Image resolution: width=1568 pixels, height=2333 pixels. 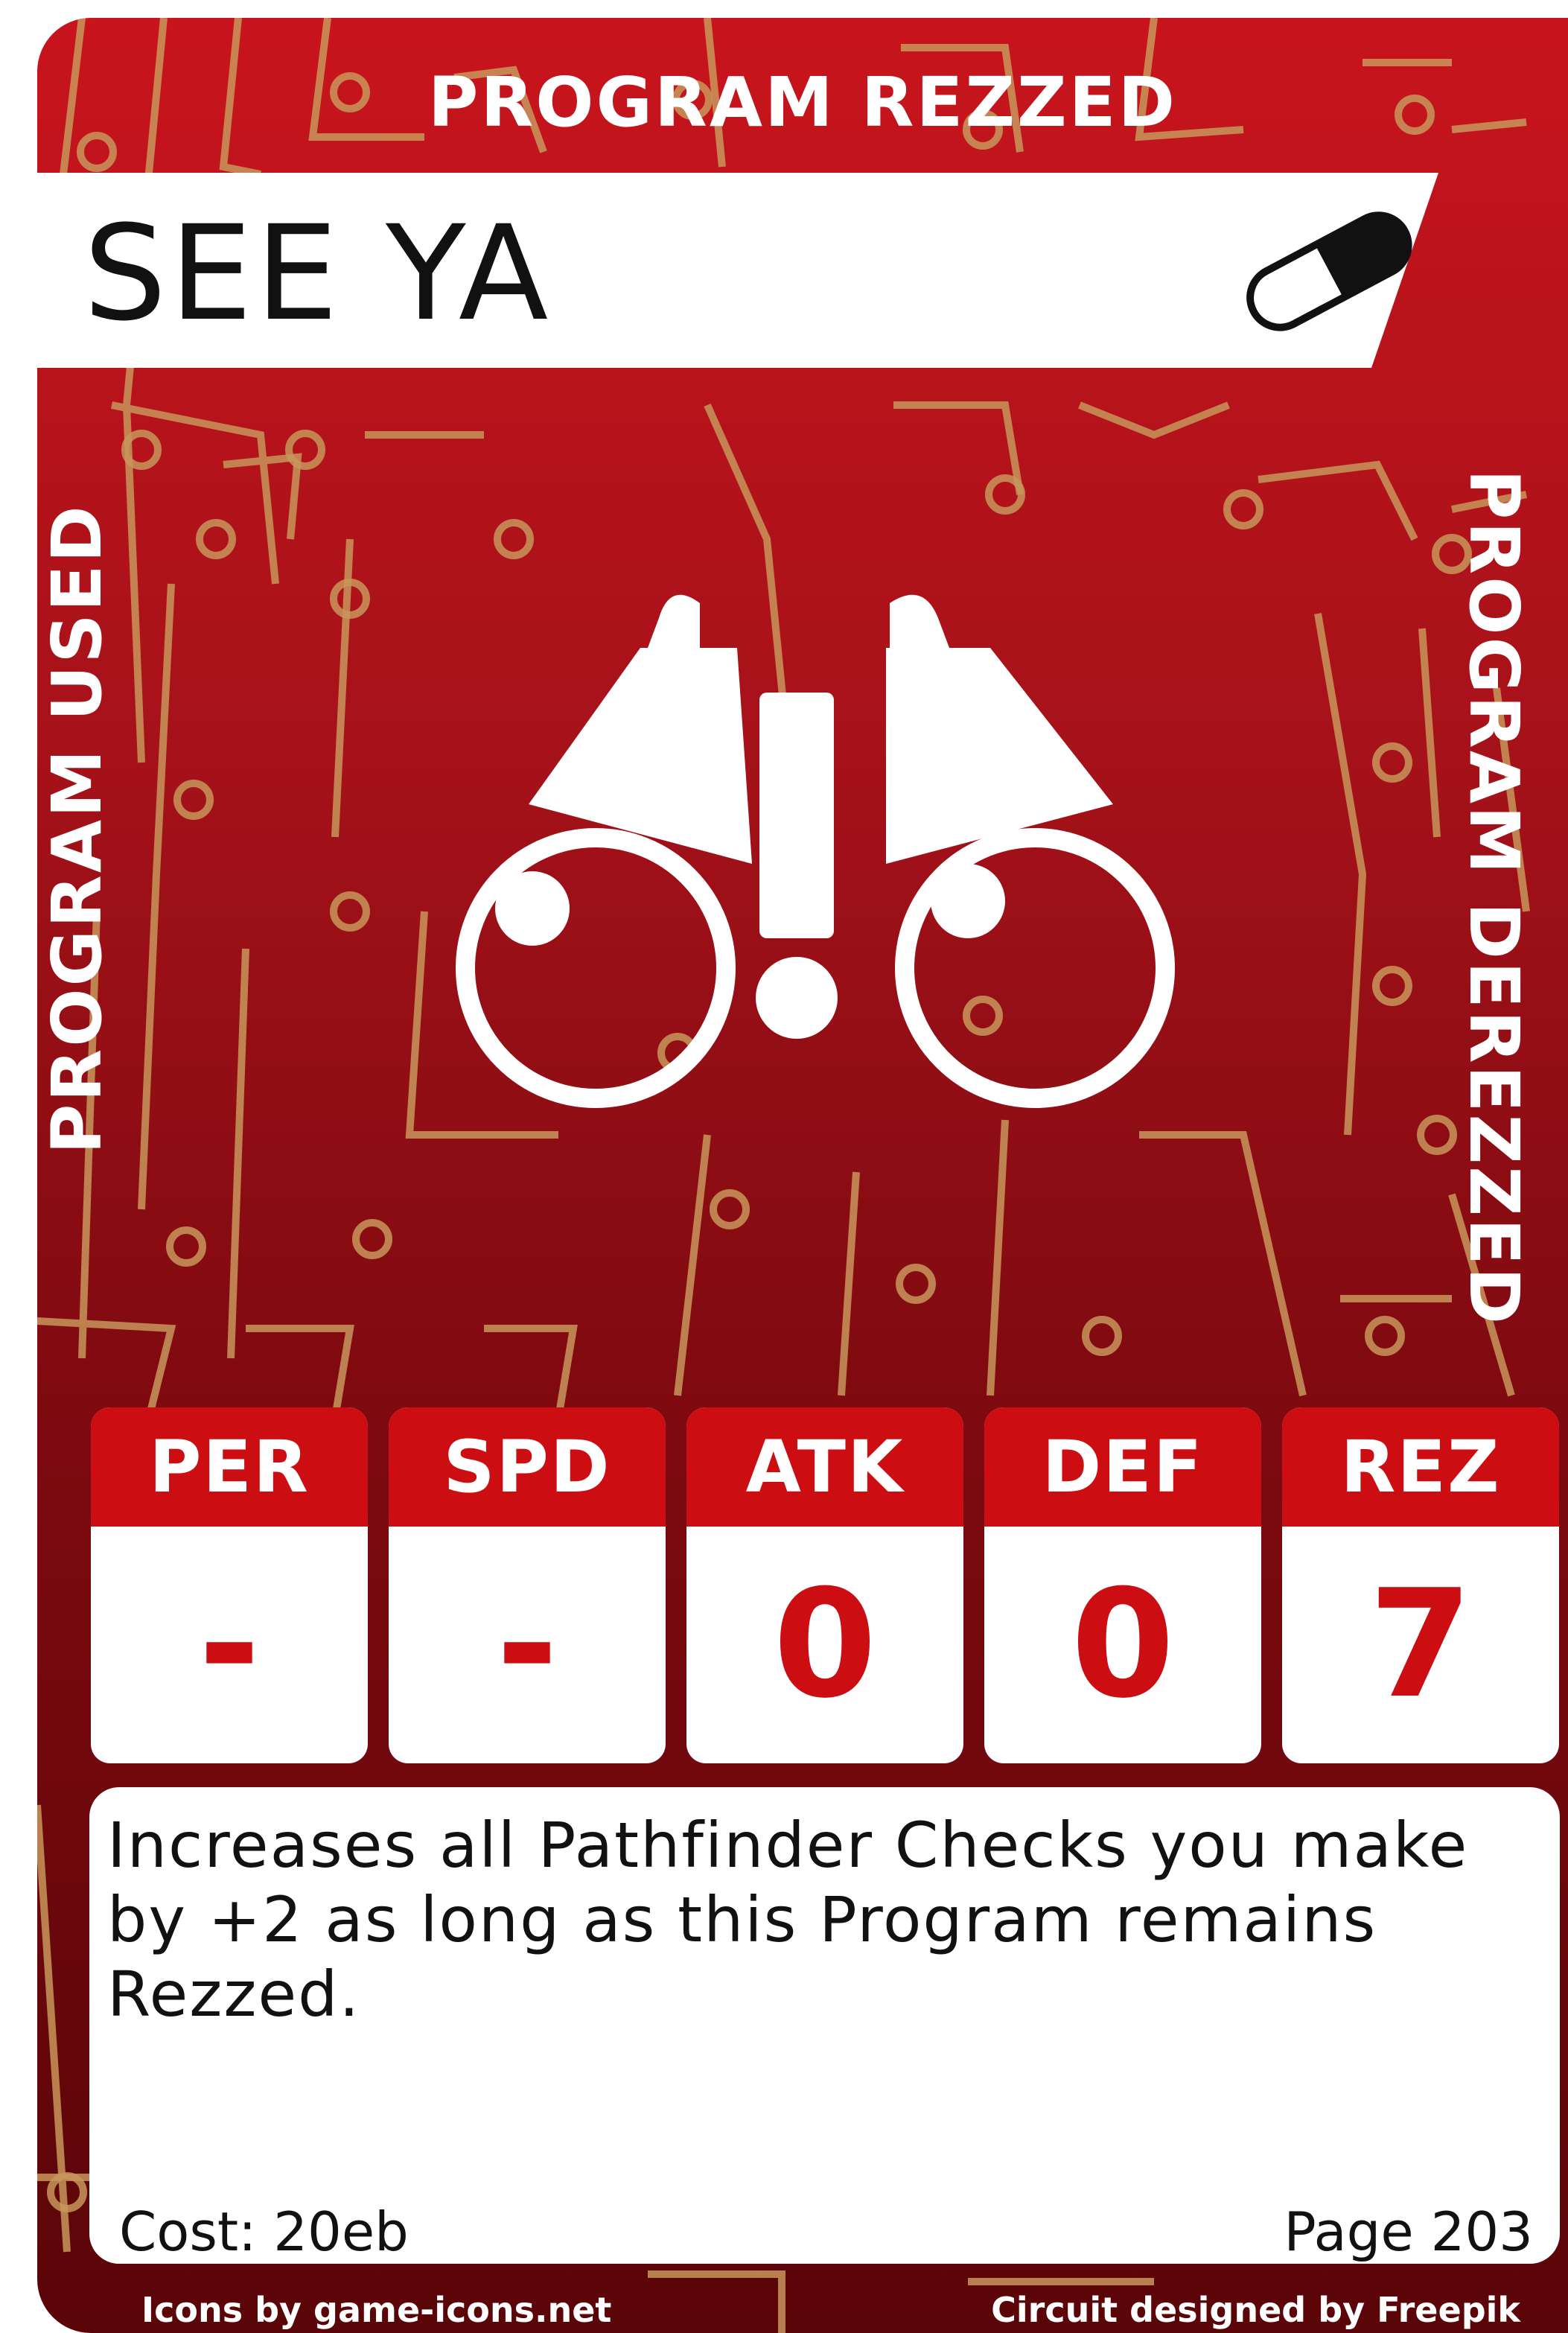 I want to click on credit-circuit: Circuit designed by Freepik, so click(x=1255, y=2310).